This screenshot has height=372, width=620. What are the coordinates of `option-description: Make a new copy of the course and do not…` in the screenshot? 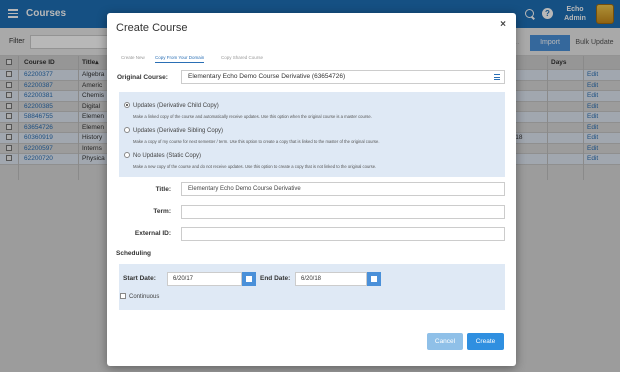 It's located at (255, 166).